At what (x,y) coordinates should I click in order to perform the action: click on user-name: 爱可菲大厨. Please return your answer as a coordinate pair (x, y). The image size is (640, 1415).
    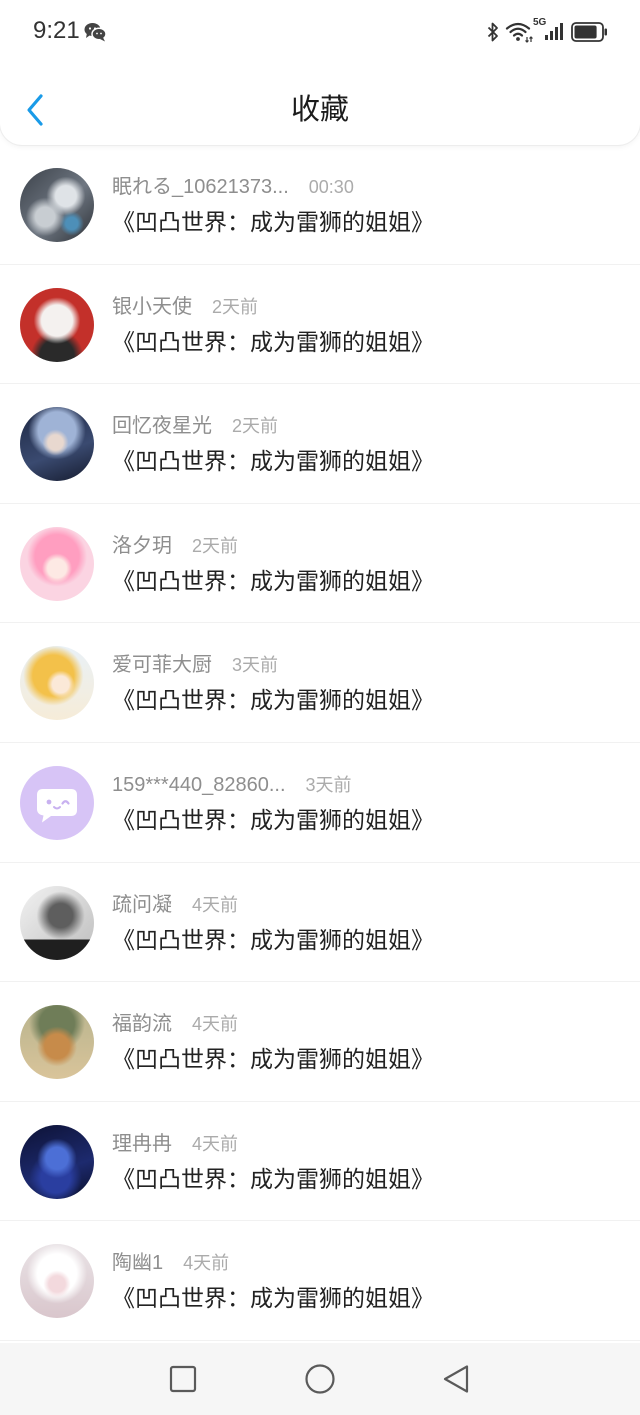
    Looking at the image, I should click on (162, 665).